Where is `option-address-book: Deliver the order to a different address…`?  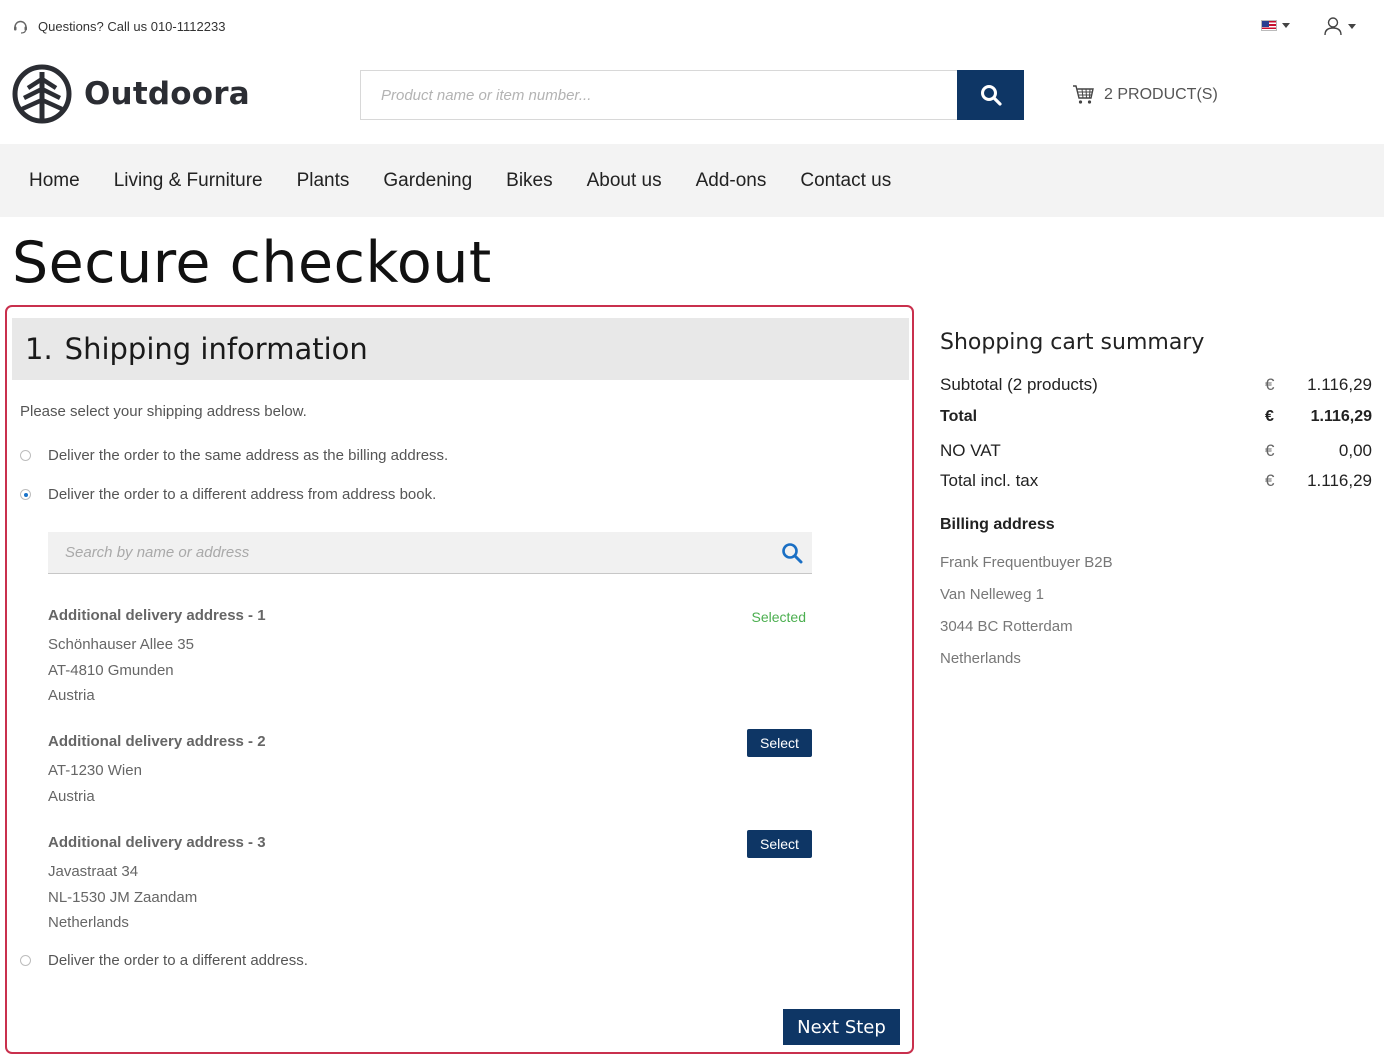 option-address-book: Deliver the order to a different address… is located at coordinates (228, 494).